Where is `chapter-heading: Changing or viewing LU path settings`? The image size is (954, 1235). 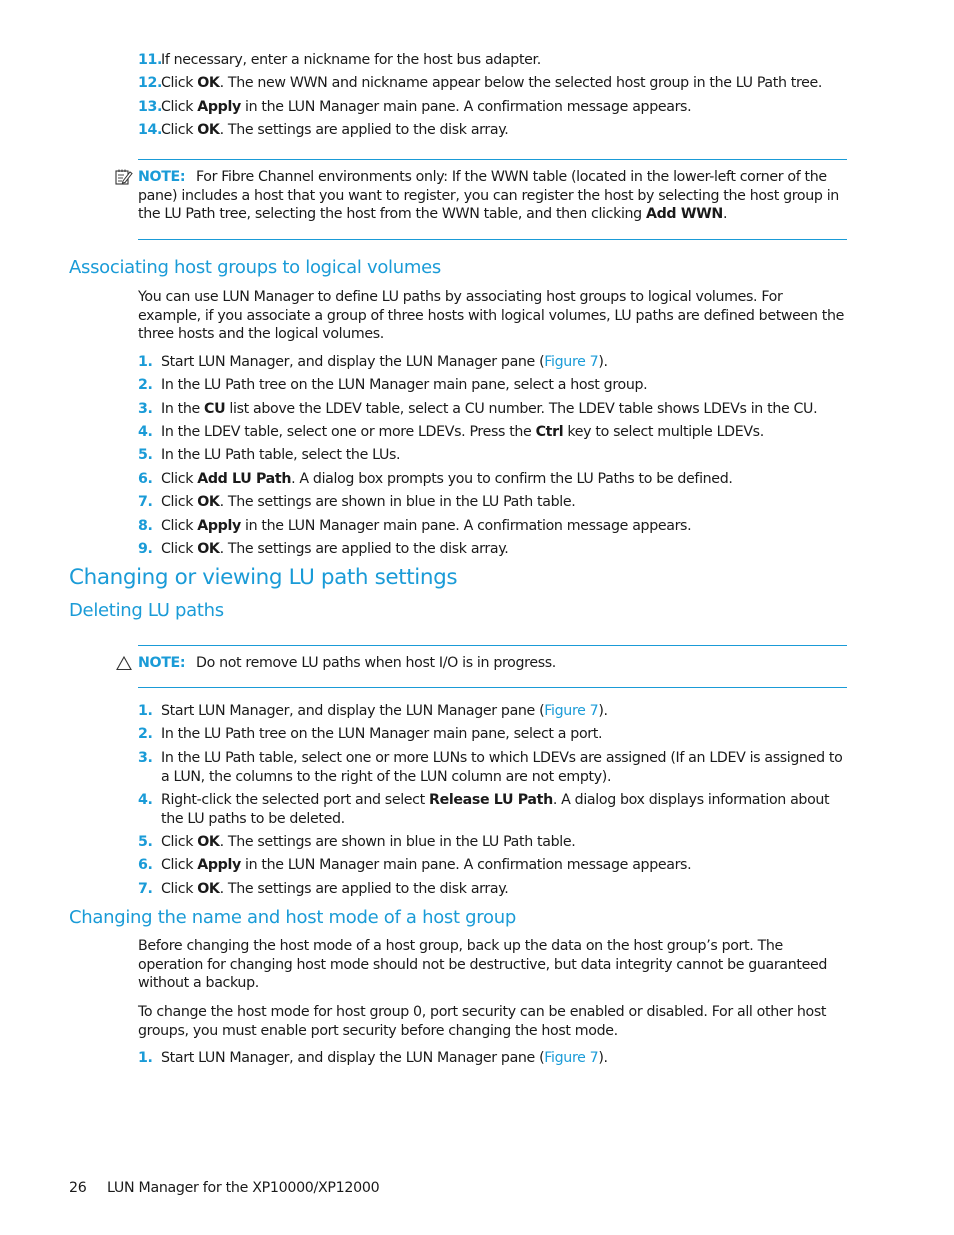
chapter-heading: Changing or viewing LU path settings is located at coordinates (263, 577).